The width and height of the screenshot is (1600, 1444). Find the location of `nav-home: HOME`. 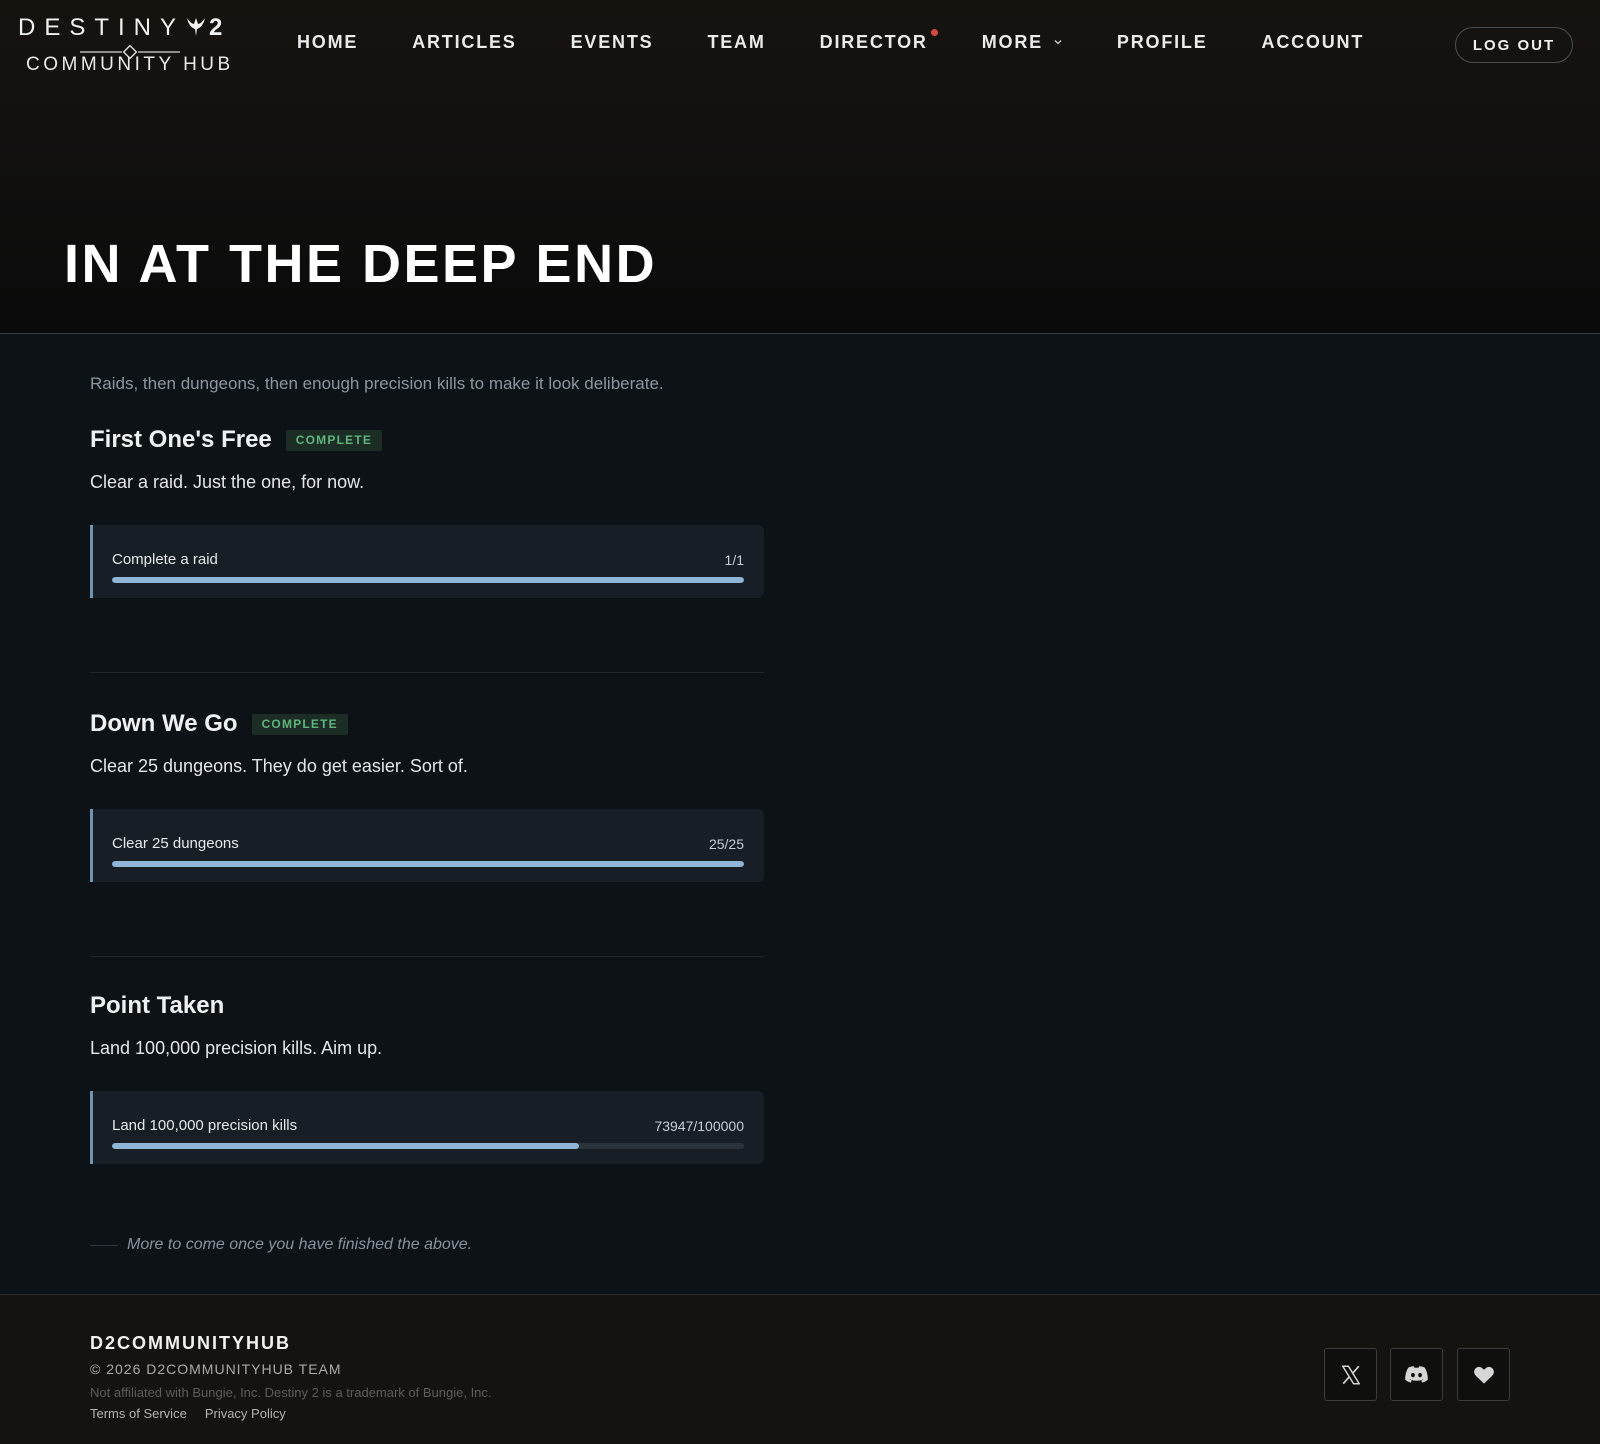

nav-home: HOME is located at coordinates (327, 42).